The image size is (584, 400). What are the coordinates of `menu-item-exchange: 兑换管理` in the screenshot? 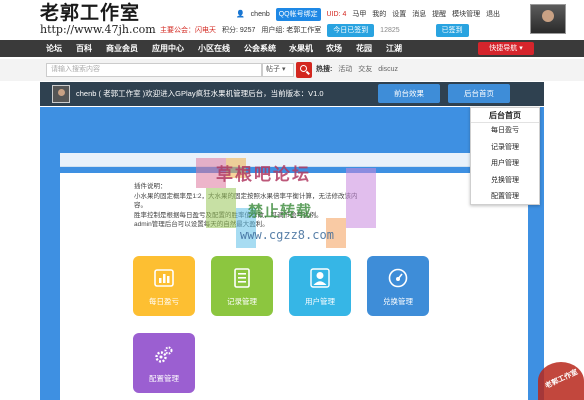 It's located at (505, 181).